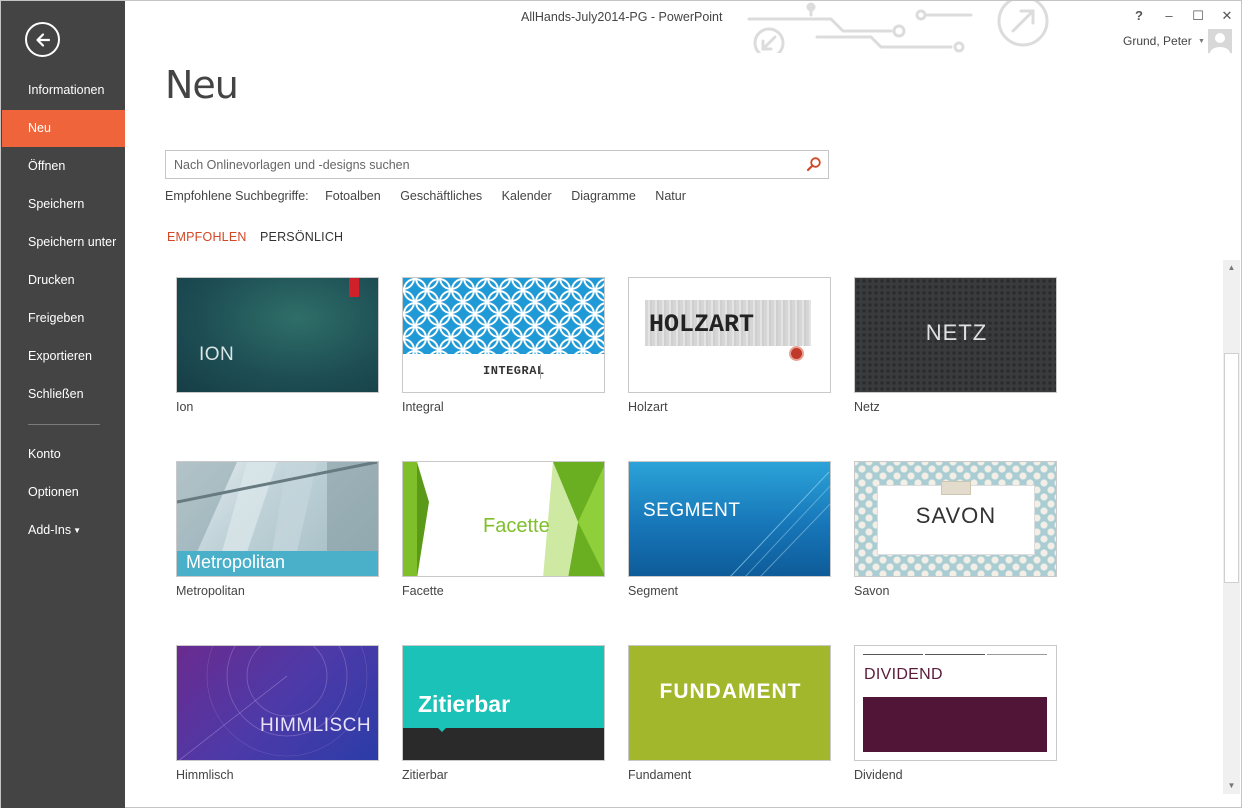 This screenshot has height=808, width=1242. I want to click on scroll-thumb, so click(1231, 468).